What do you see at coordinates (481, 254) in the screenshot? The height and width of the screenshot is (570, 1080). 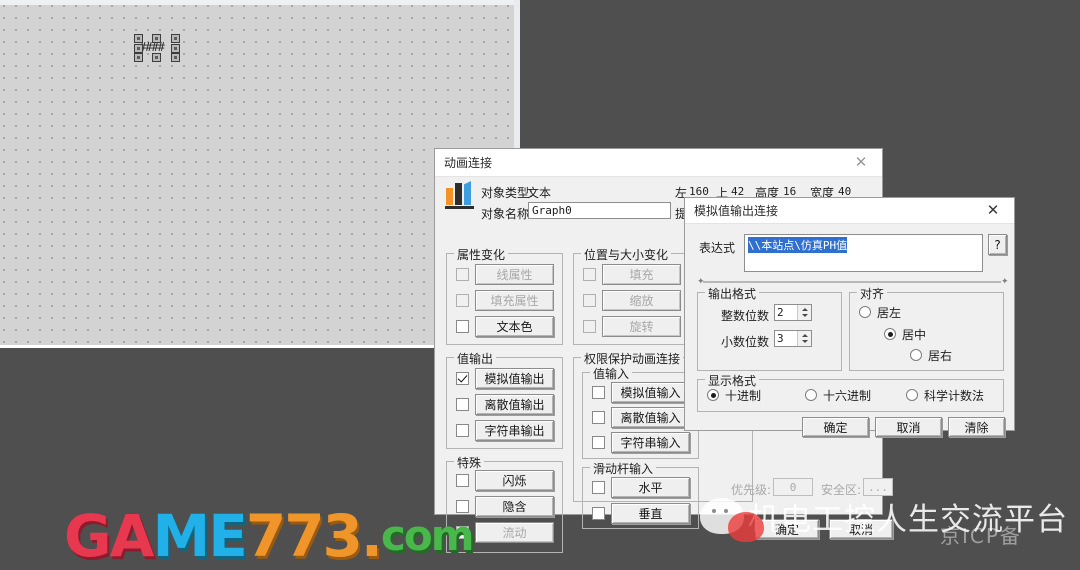 I see `group-attribute-change-legend: 属性变化` at bounding box center [481, 254].